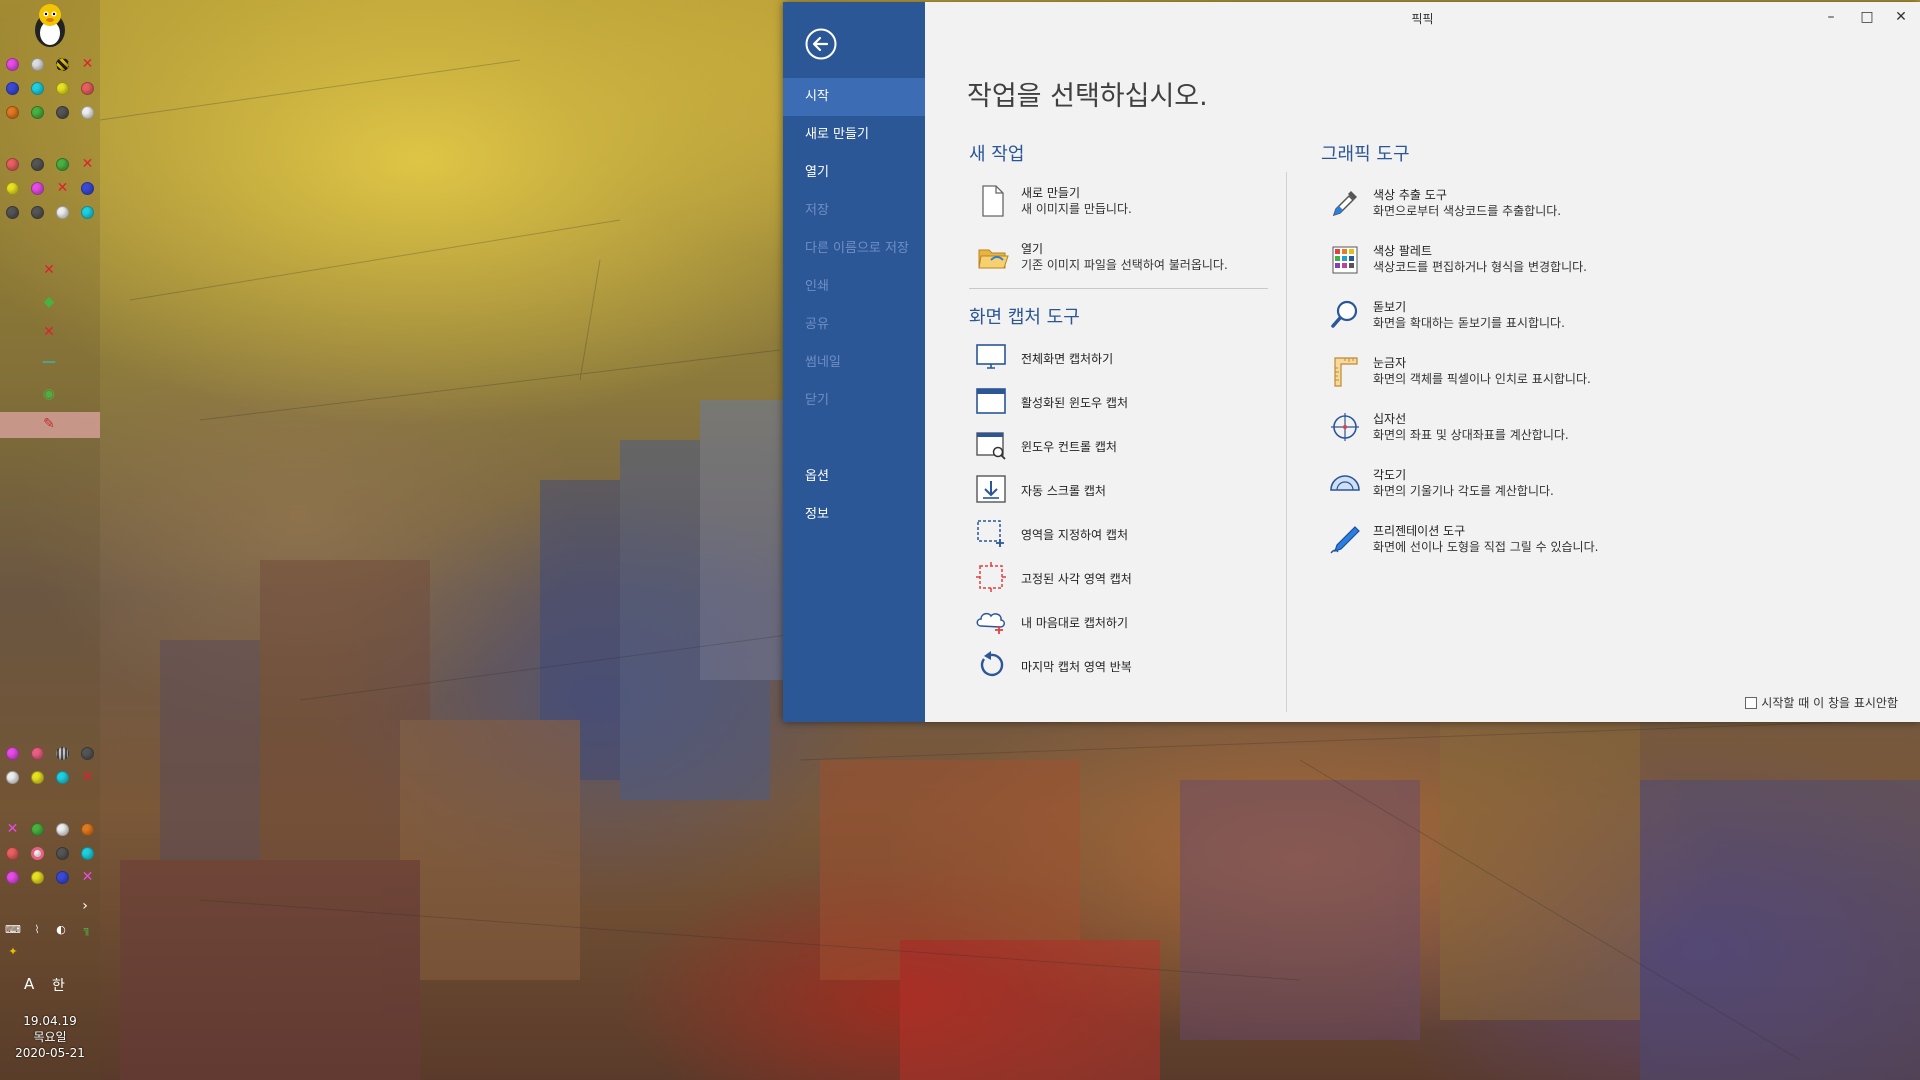  Describe the element at coordinates (854, 97) in the screenshot. I see `nav-item-start: 시작` at that location.